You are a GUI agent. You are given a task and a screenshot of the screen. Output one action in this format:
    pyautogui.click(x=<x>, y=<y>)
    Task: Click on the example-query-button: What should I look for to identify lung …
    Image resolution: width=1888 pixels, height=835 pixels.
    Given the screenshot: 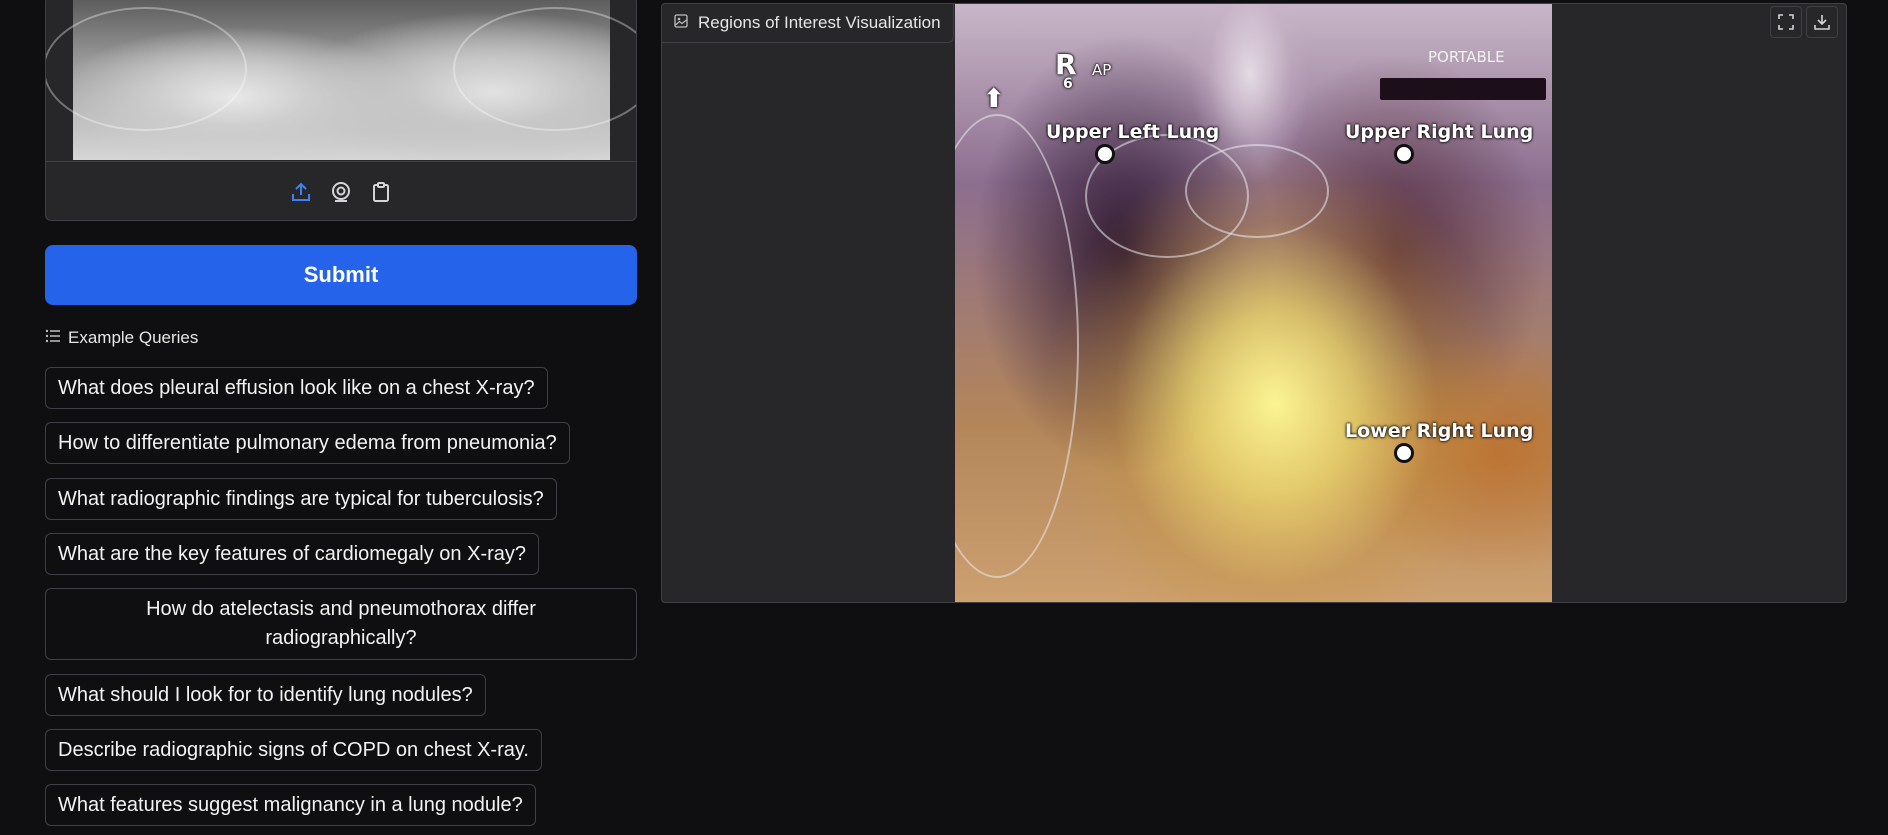 What is the action you would take?
    pyautogui.click(x=265, y=695)
    